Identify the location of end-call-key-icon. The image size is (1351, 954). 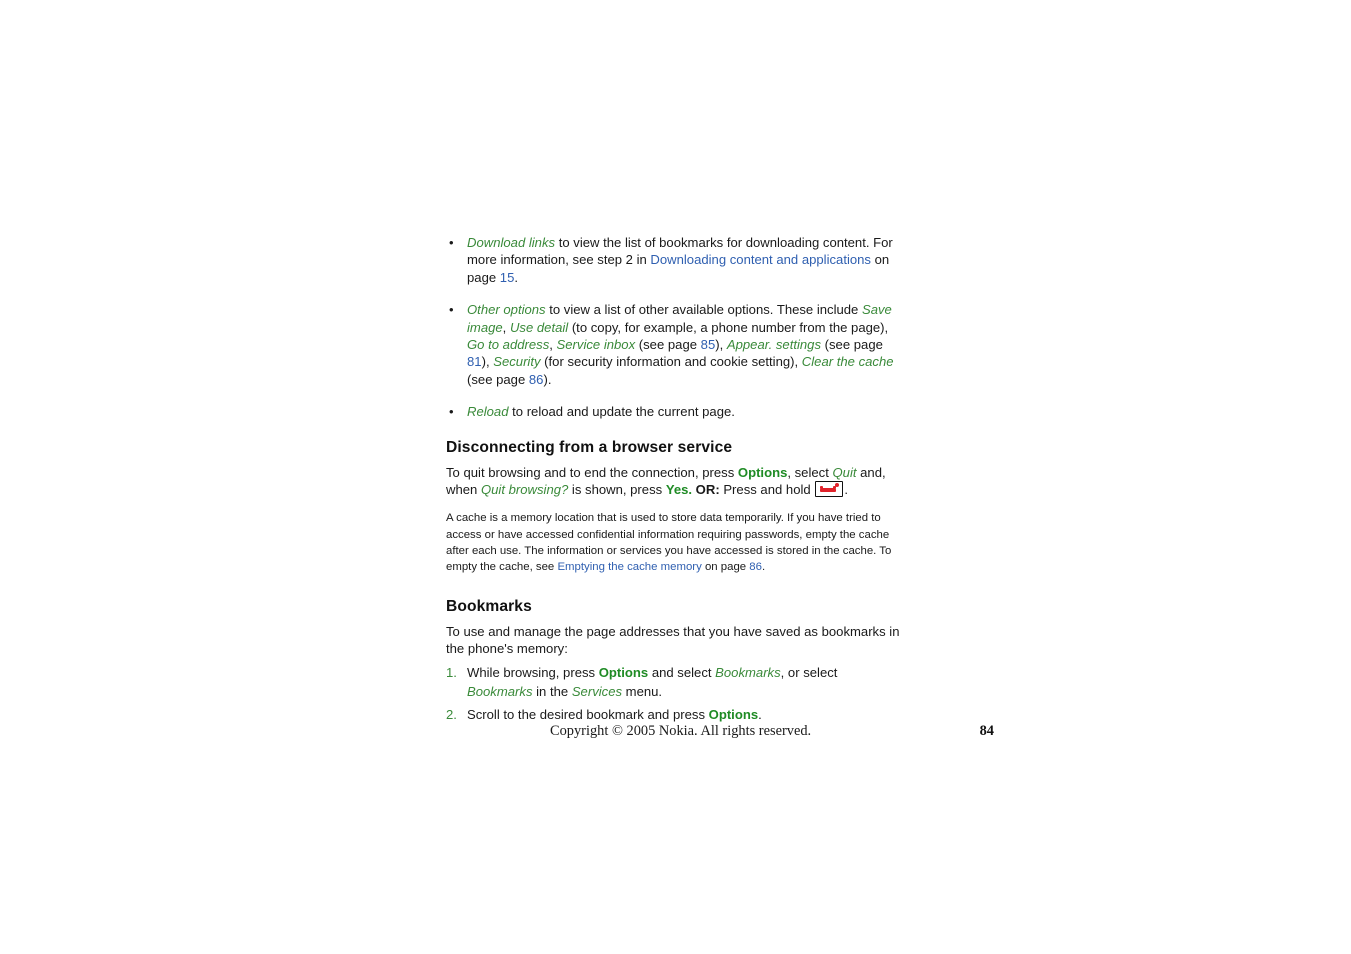
(829, 489).